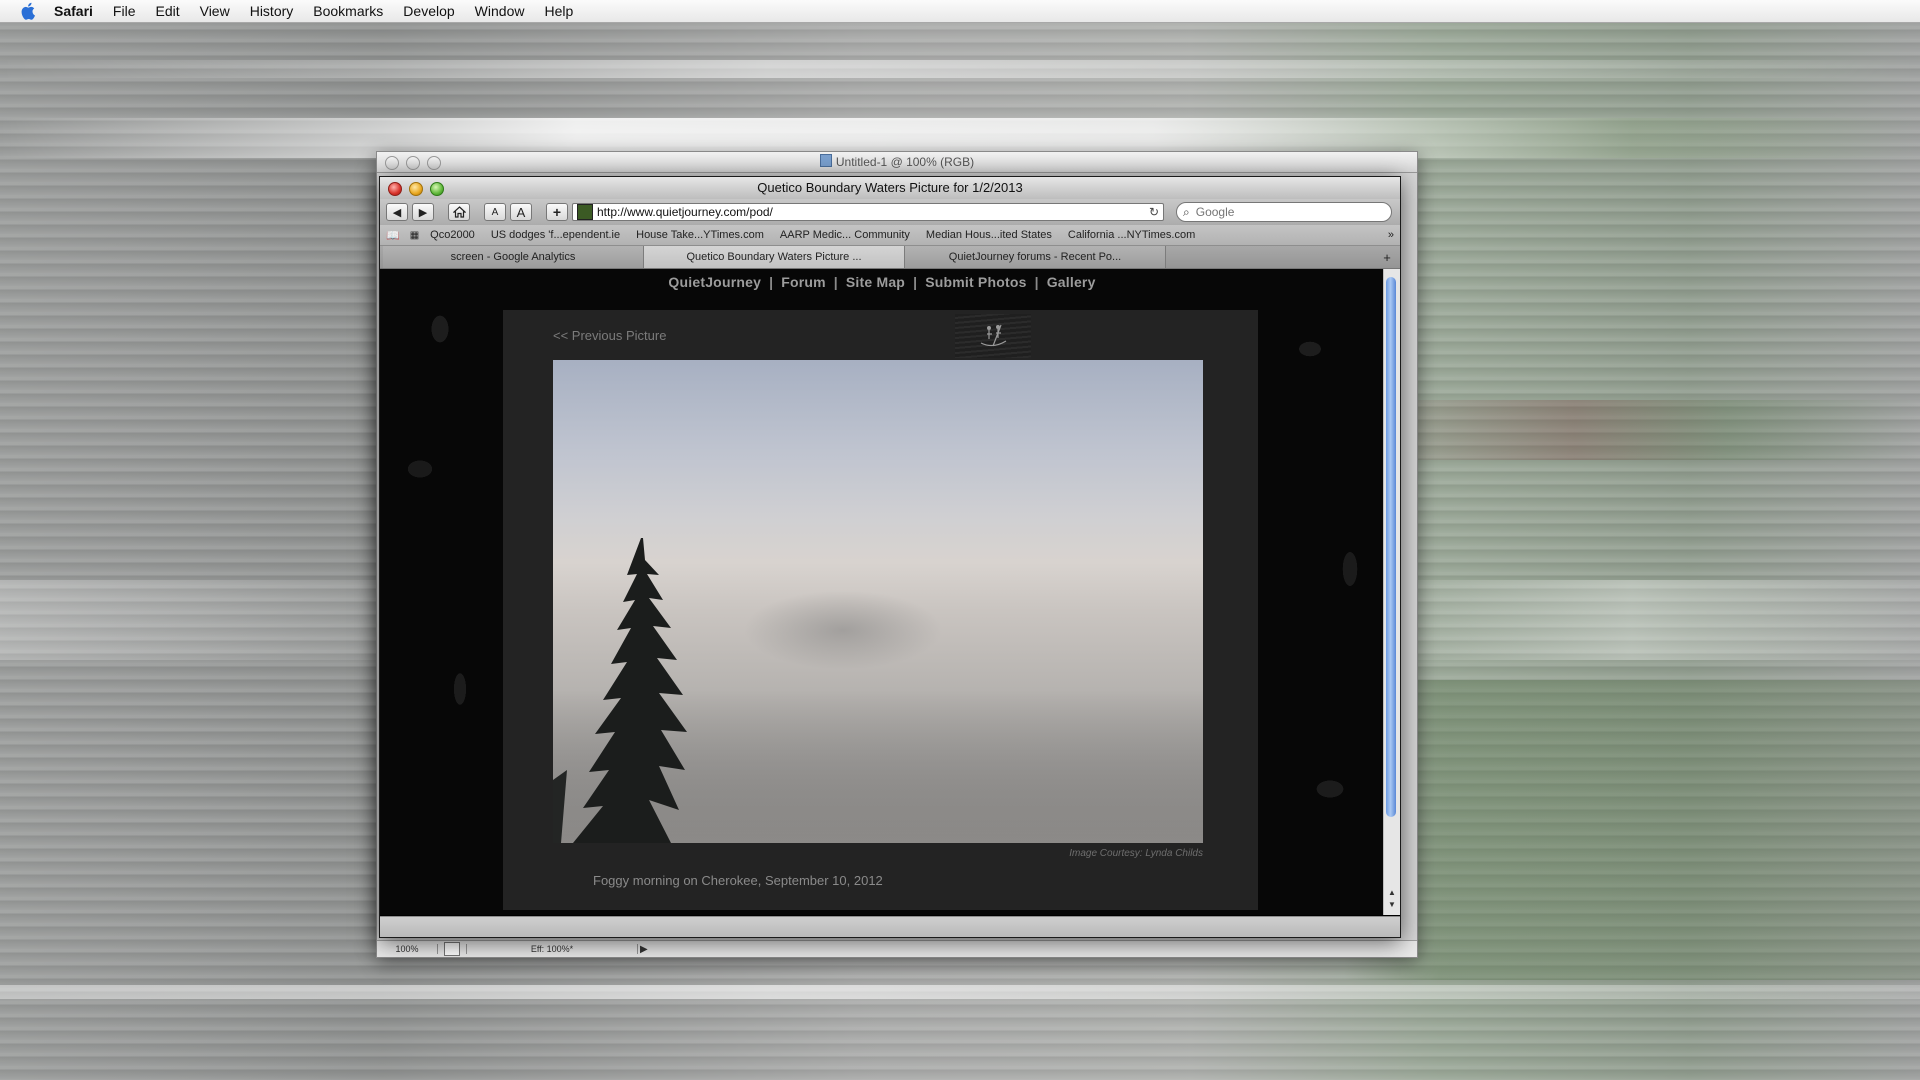 Image resolution: width=1920 pixels, height=1080 pixels. I want to click on home-icon, so click(459, 212).